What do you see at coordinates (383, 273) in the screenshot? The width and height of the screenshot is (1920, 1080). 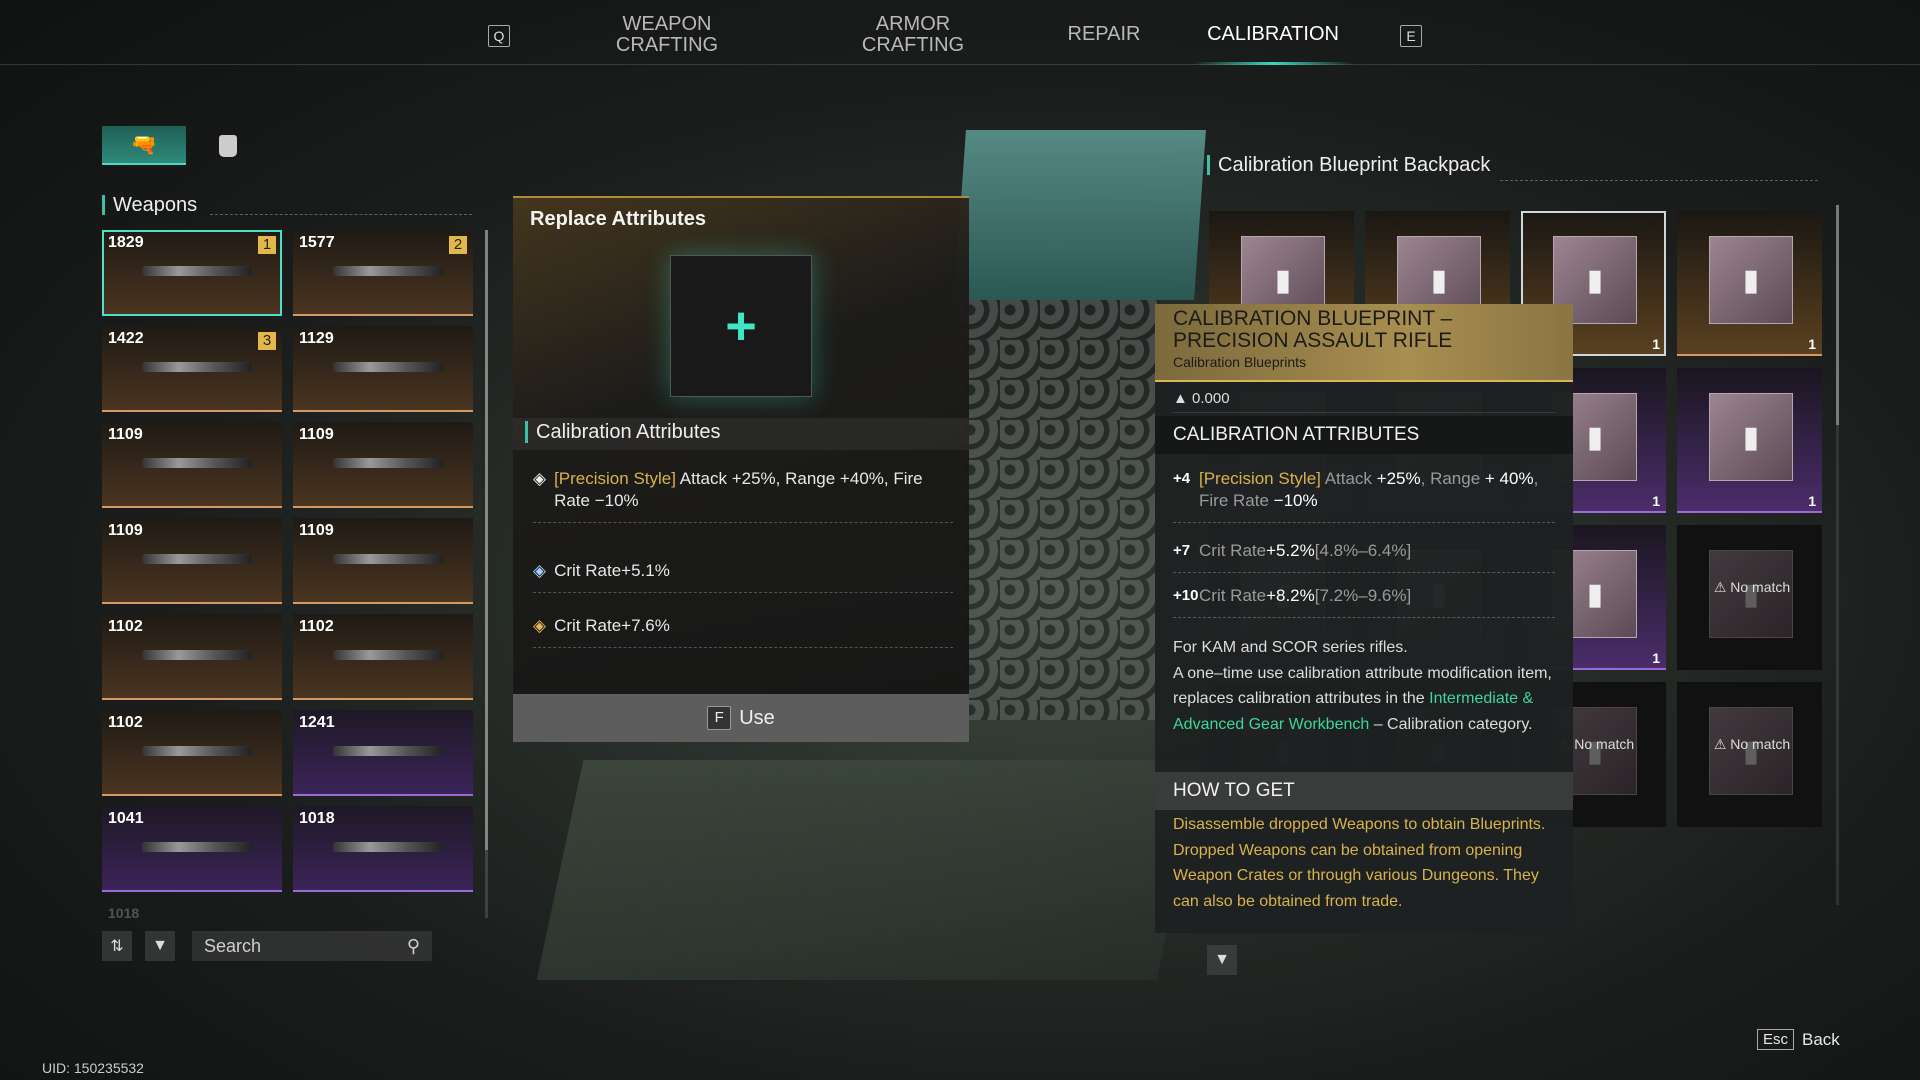 I see `weapon-card: 1577 2` at bounding box center [383, 273].